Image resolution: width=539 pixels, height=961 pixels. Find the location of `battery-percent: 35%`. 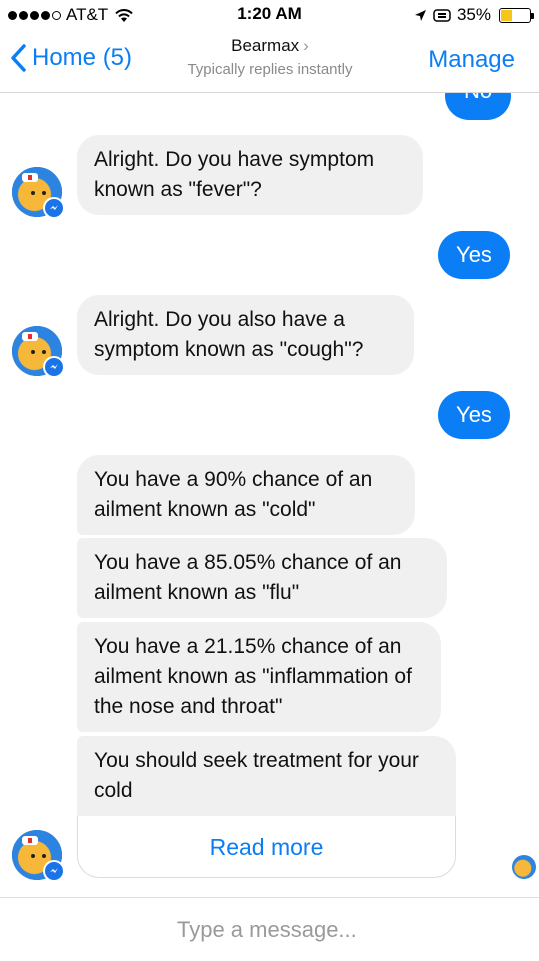

battery-percent: 35% is located at coordinates (473, 14).